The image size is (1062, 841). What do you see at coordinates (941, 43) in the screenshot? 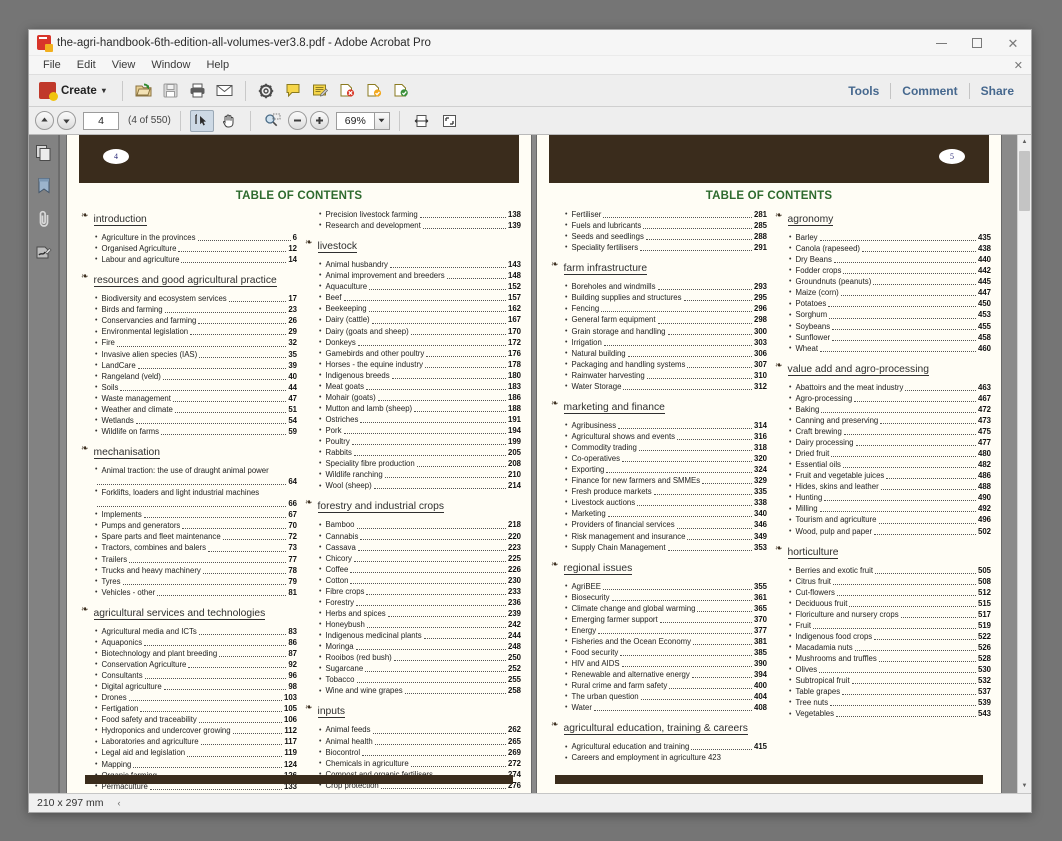
I see `minimize-button` at bounding box center [941, 43].